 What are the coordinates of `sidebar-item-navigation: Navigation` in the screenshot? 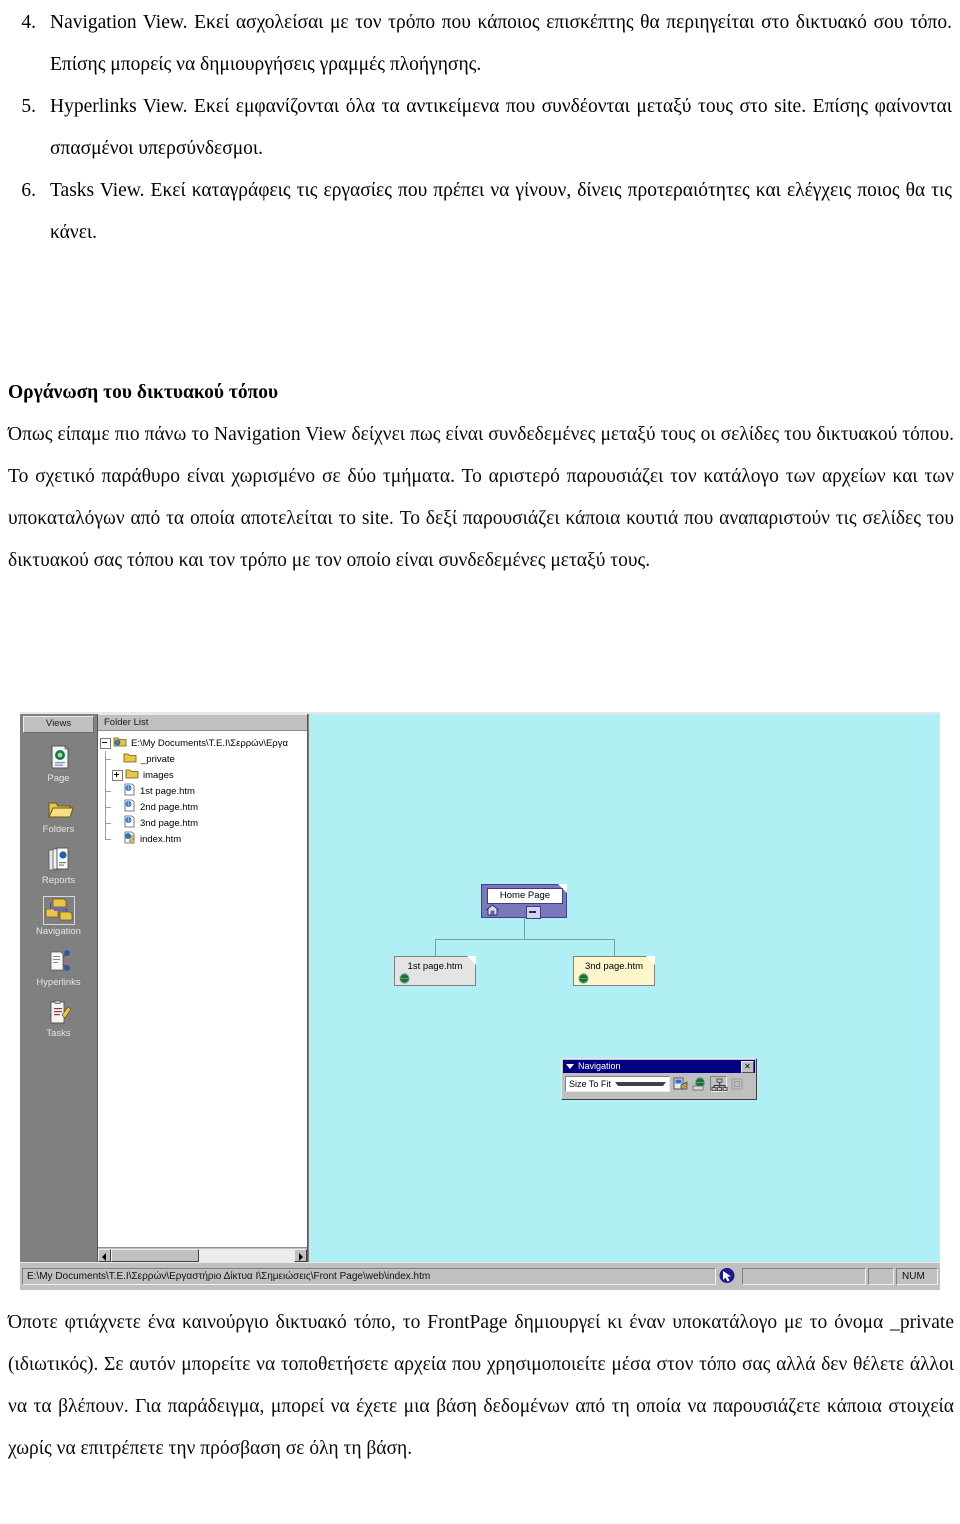 It's located at (58, 916).